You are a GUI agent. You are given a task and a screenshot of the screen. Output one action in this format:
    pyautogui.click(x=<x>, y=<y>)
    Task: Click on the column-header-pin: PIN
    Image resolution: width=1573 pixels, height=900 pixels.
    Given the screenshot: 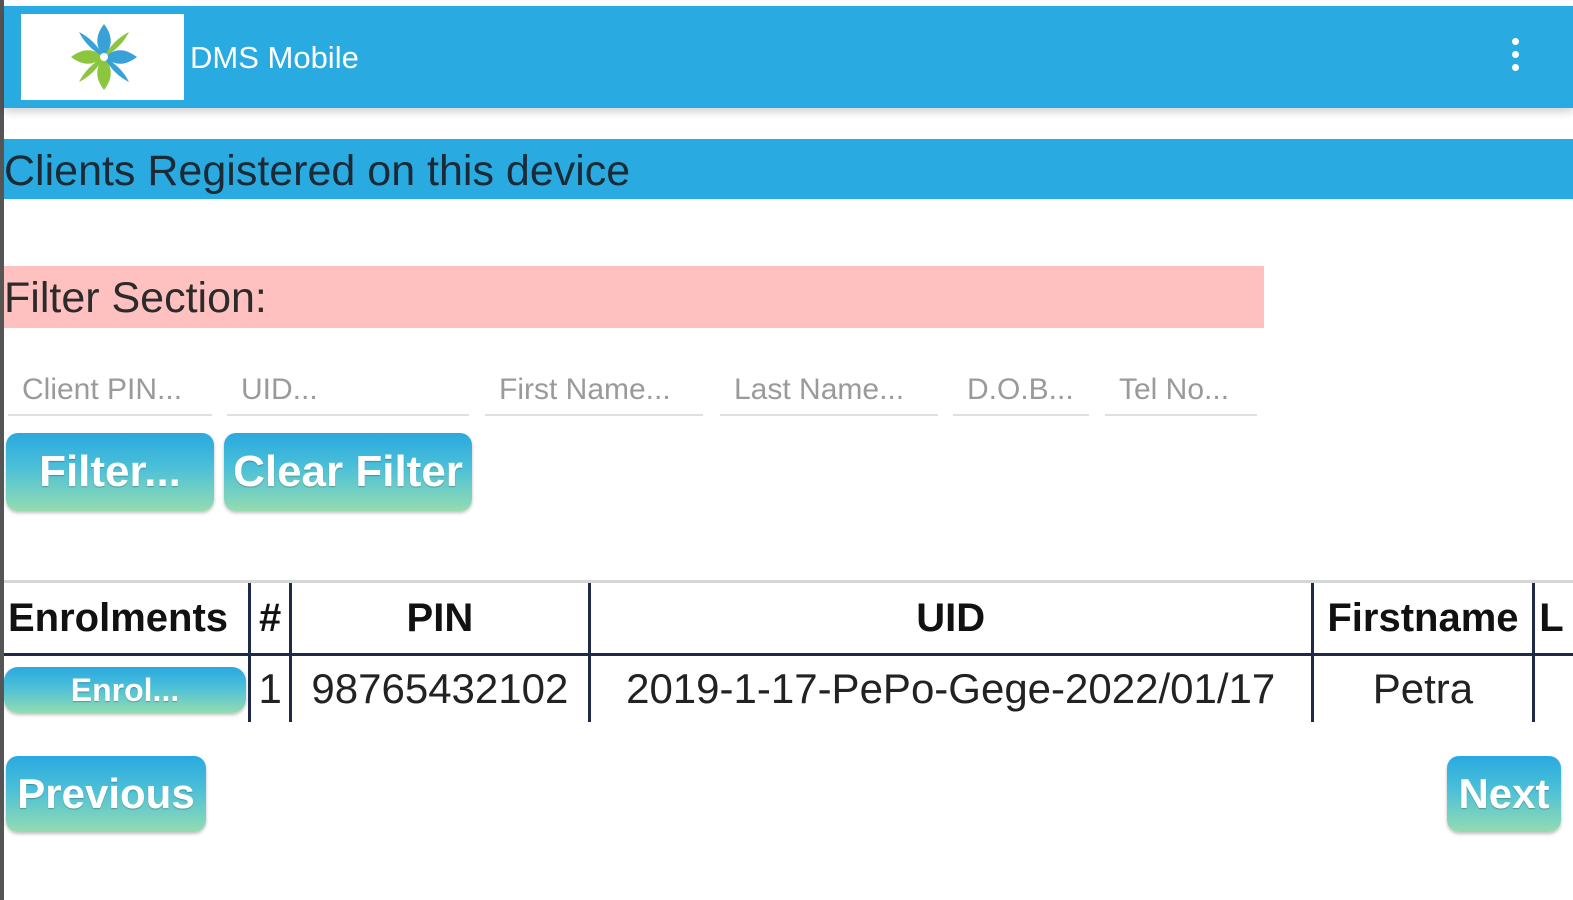 What is the action you would take?
    pyautogui.click(x=439, y=618)
    